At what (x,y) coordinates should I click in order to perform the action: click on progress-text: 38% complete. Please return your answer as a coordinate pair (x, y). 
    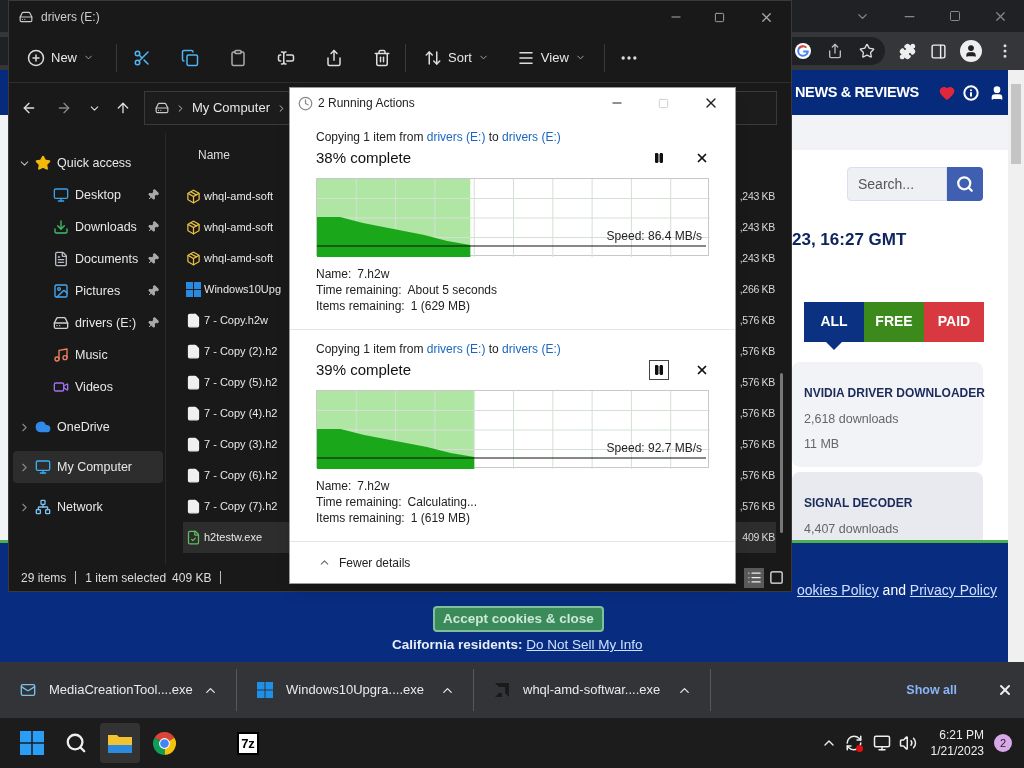
    Looking at the image, I should click on (364, 157).